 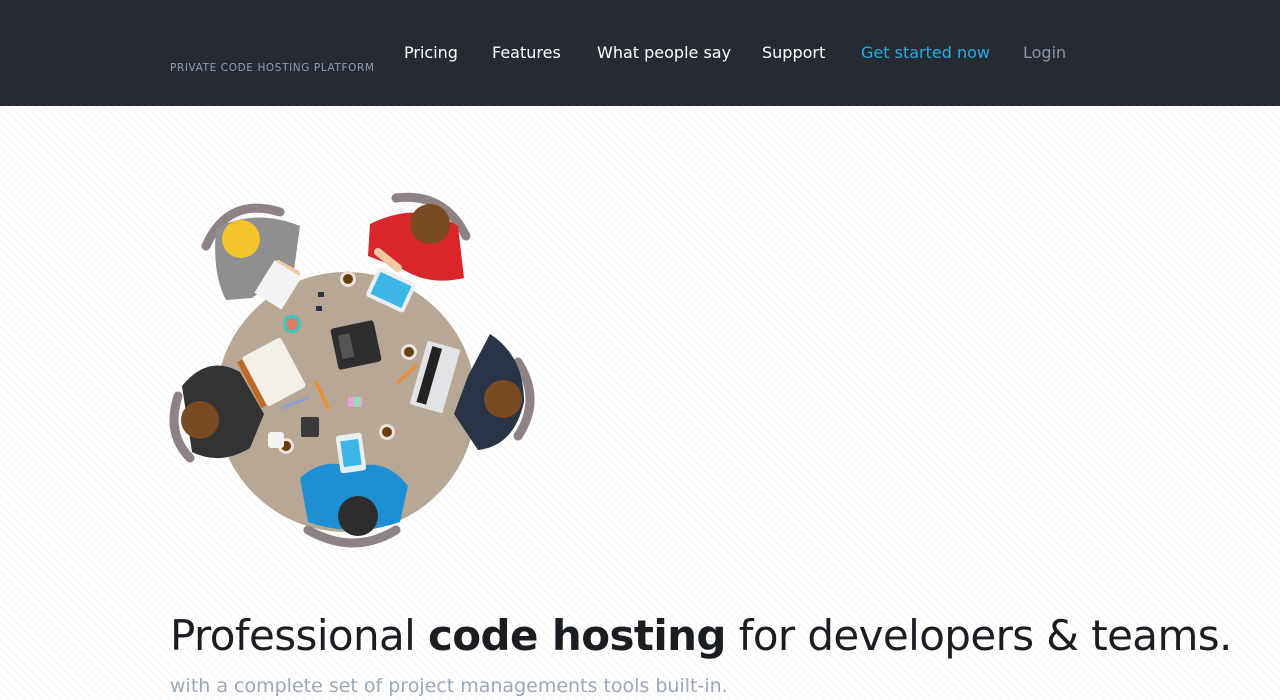 I want to click on nav-pricing: Pricing, so click(x=431, y=52).